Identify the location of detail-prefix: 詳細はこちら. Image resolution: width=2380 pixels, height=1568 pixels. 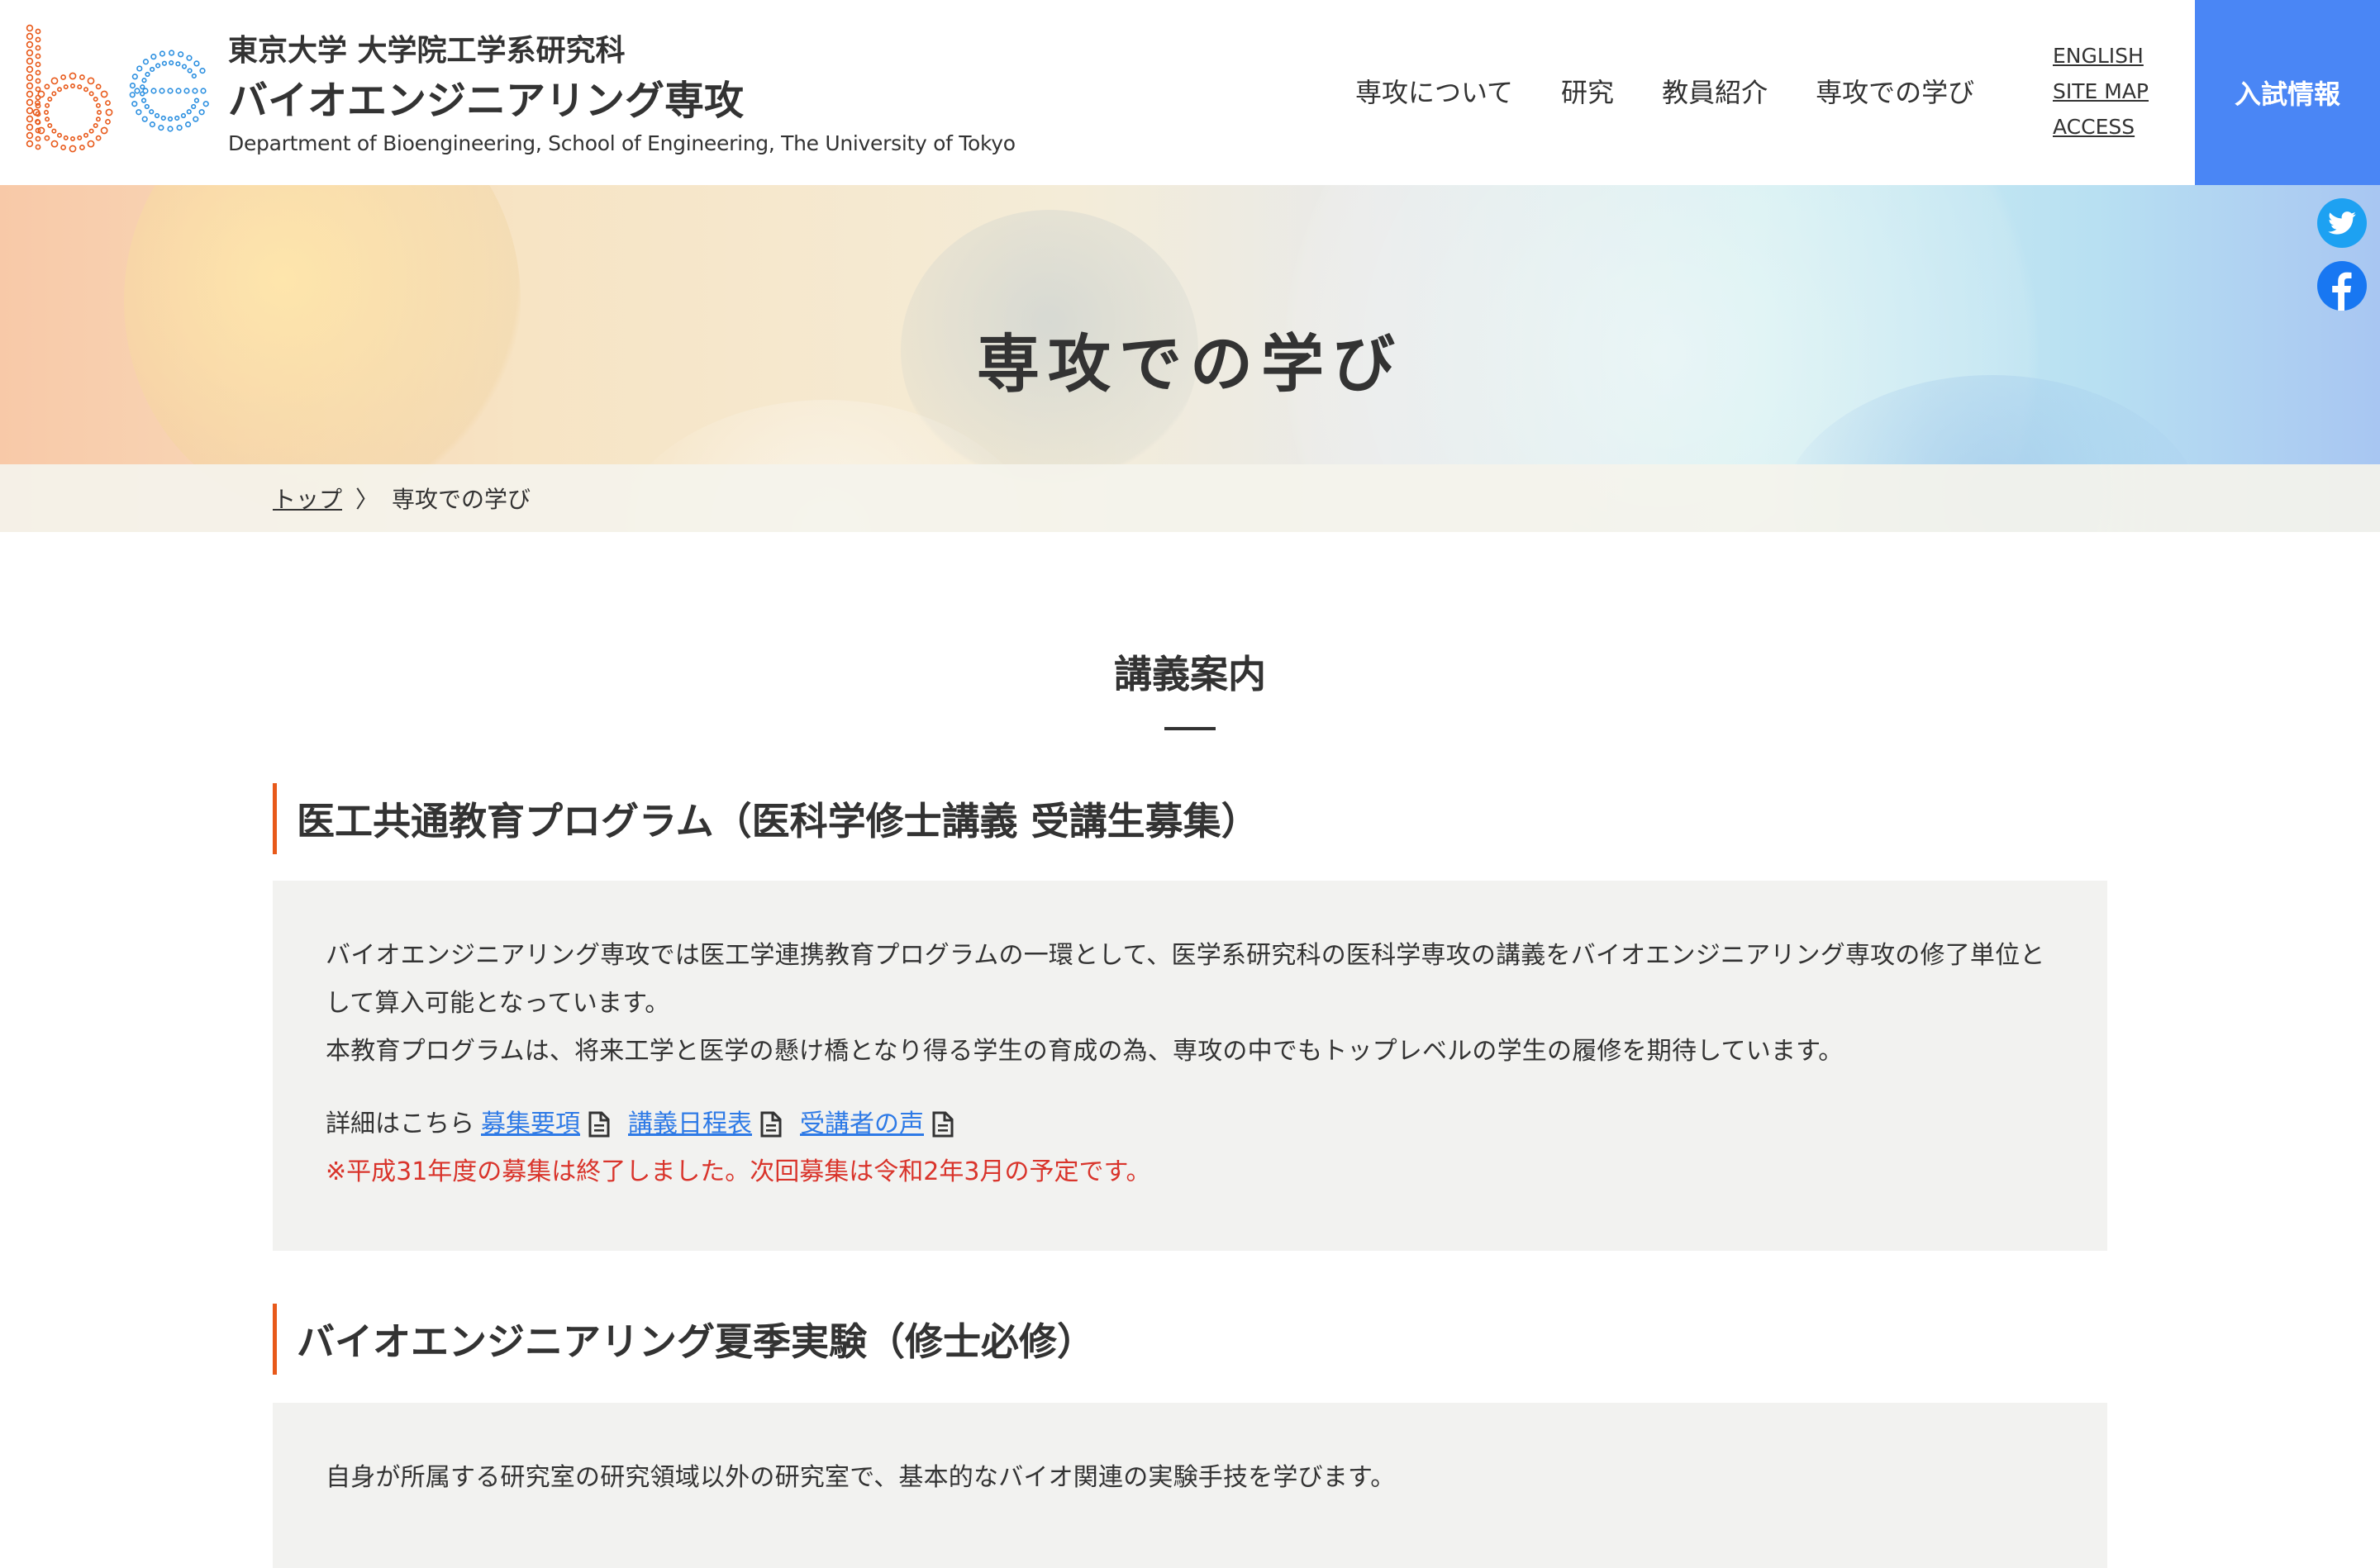
(400, 1123).